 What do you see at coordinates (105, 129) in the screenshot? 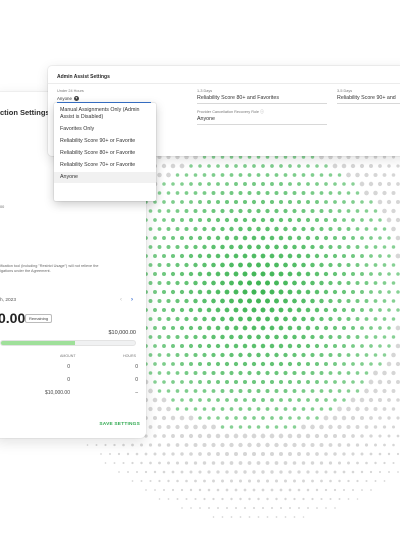
I see `dropdown-option: Favorites Only` at bounding box center [105, 129].